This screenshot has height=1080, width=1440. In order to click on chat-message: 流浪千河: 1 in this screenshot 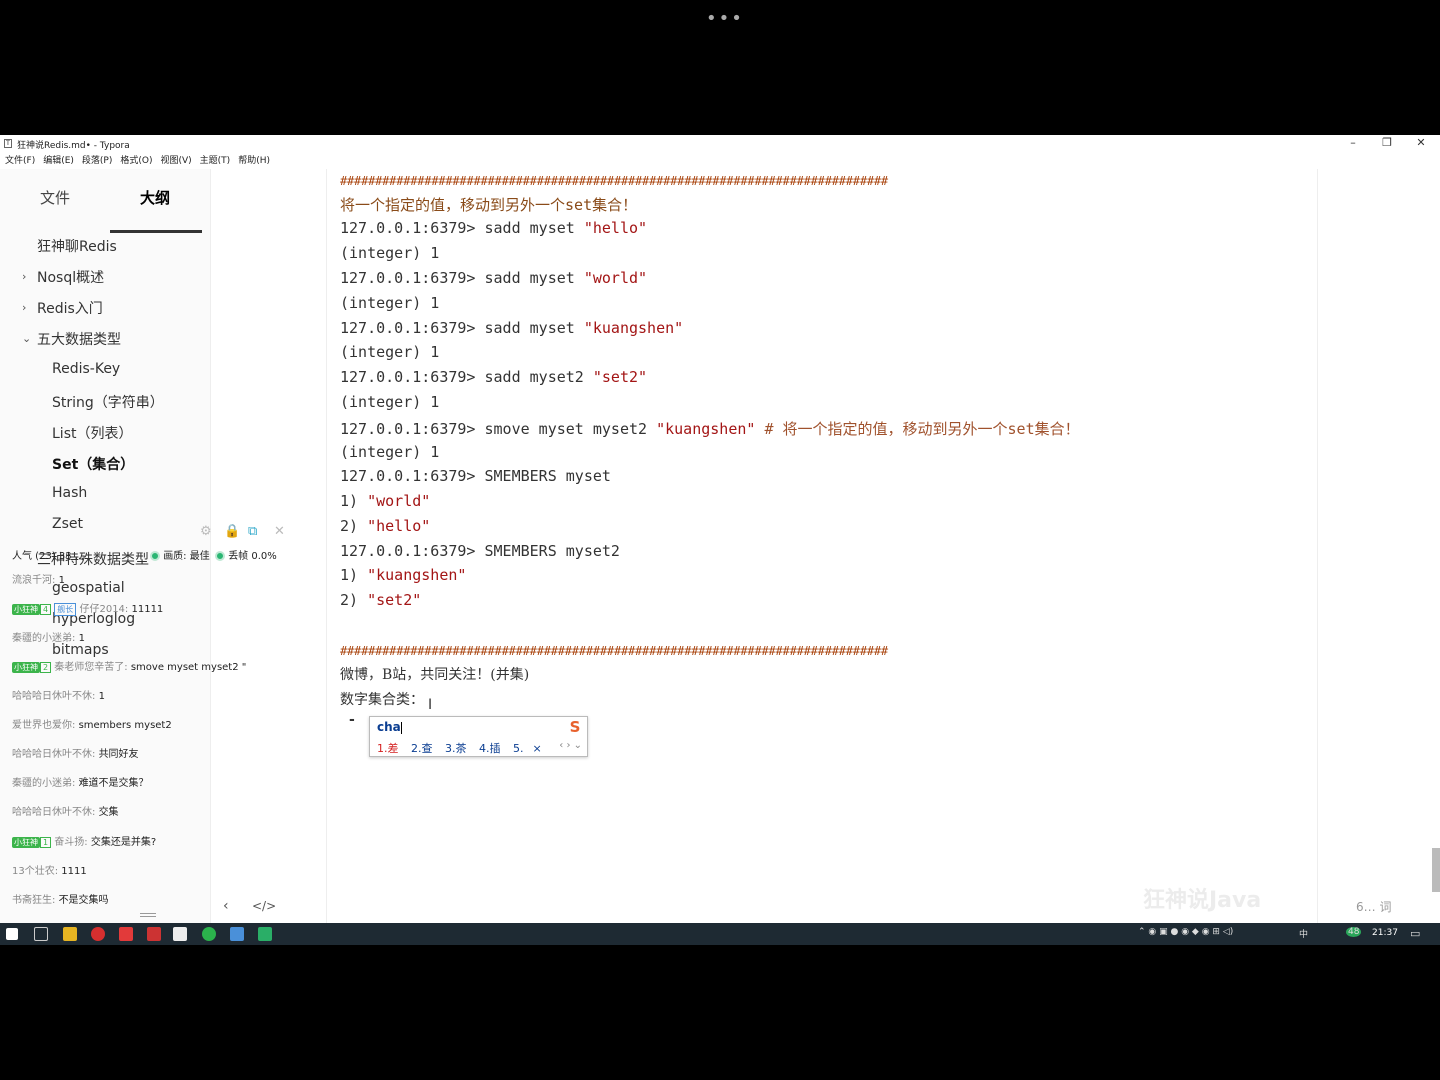, I will do `click(38, 580)`.